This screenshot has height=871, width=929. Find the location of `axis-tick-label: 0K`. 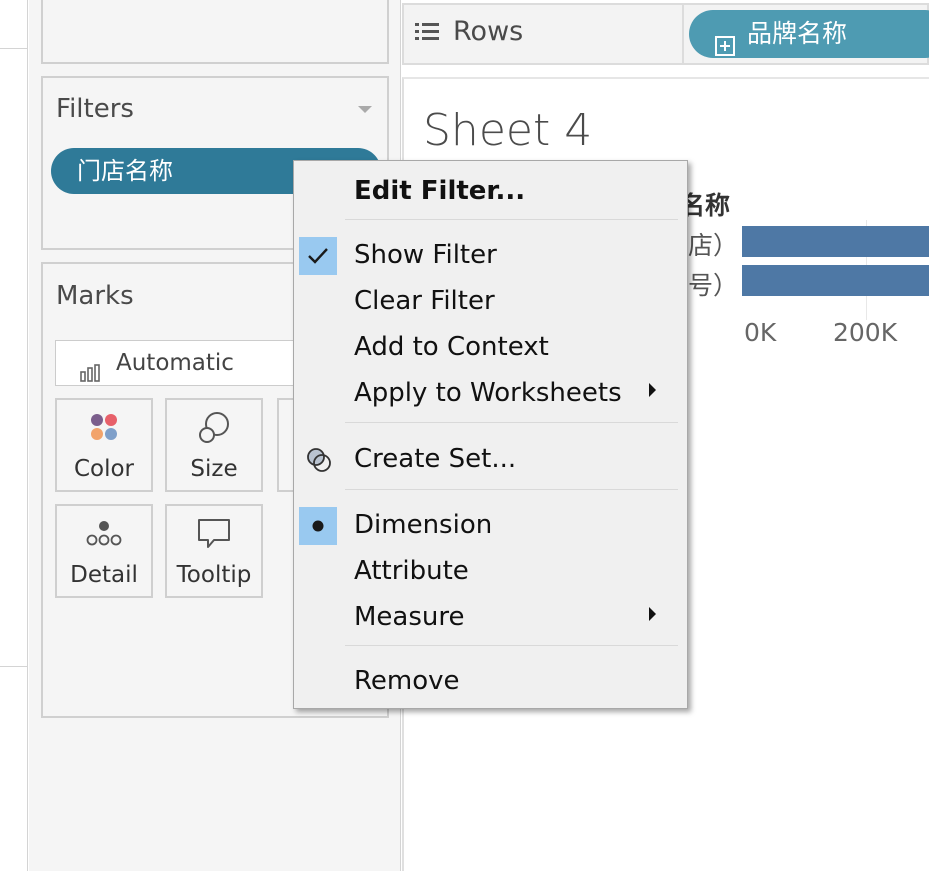

axis-tick-label: 0K is located at coordinates (760, 332).